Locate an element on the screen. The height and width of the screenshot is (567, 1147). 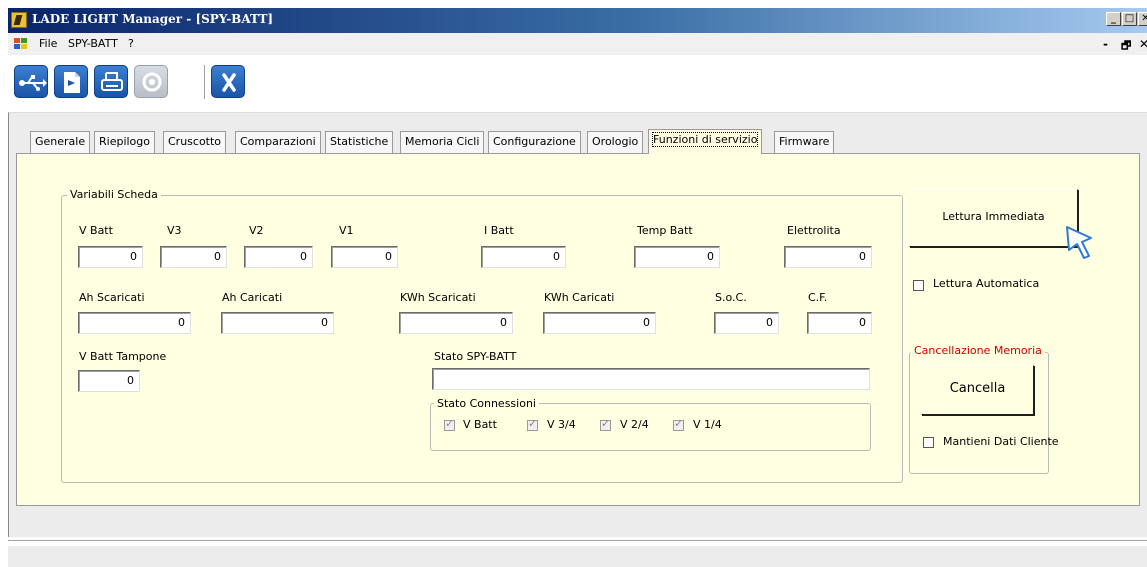
checkbox-v-batt-label: V Batt is located at coordinates (480, 424).